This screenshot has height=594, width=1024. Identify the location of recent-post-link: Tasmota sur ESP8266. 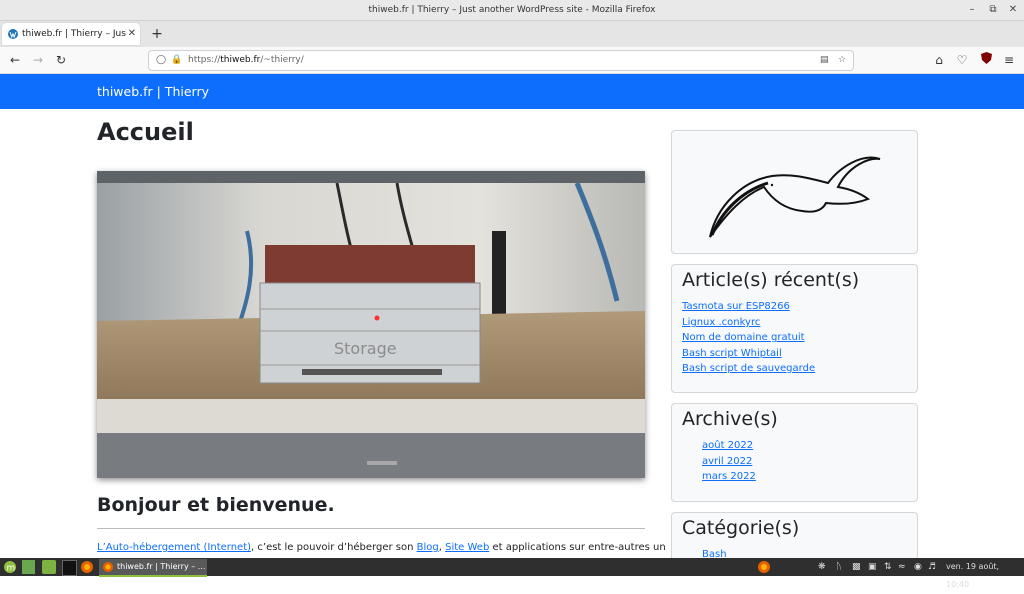
(736, 306).